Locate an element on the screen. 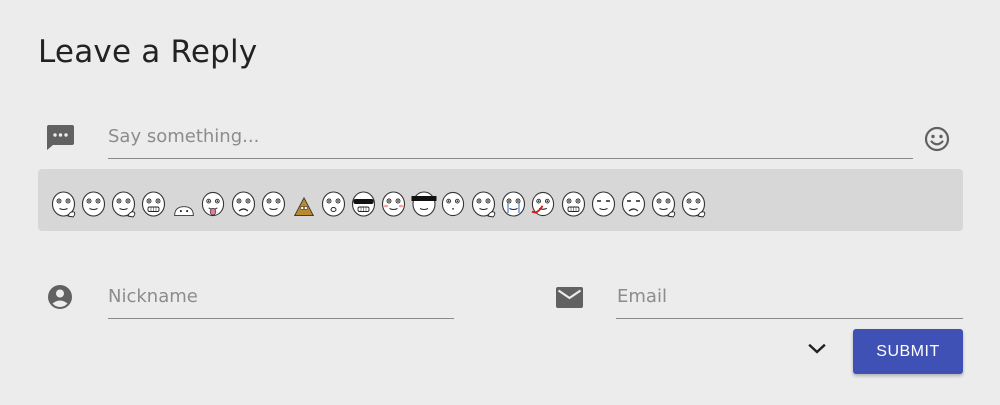  comment-icon is located at coordinates (60, 137).